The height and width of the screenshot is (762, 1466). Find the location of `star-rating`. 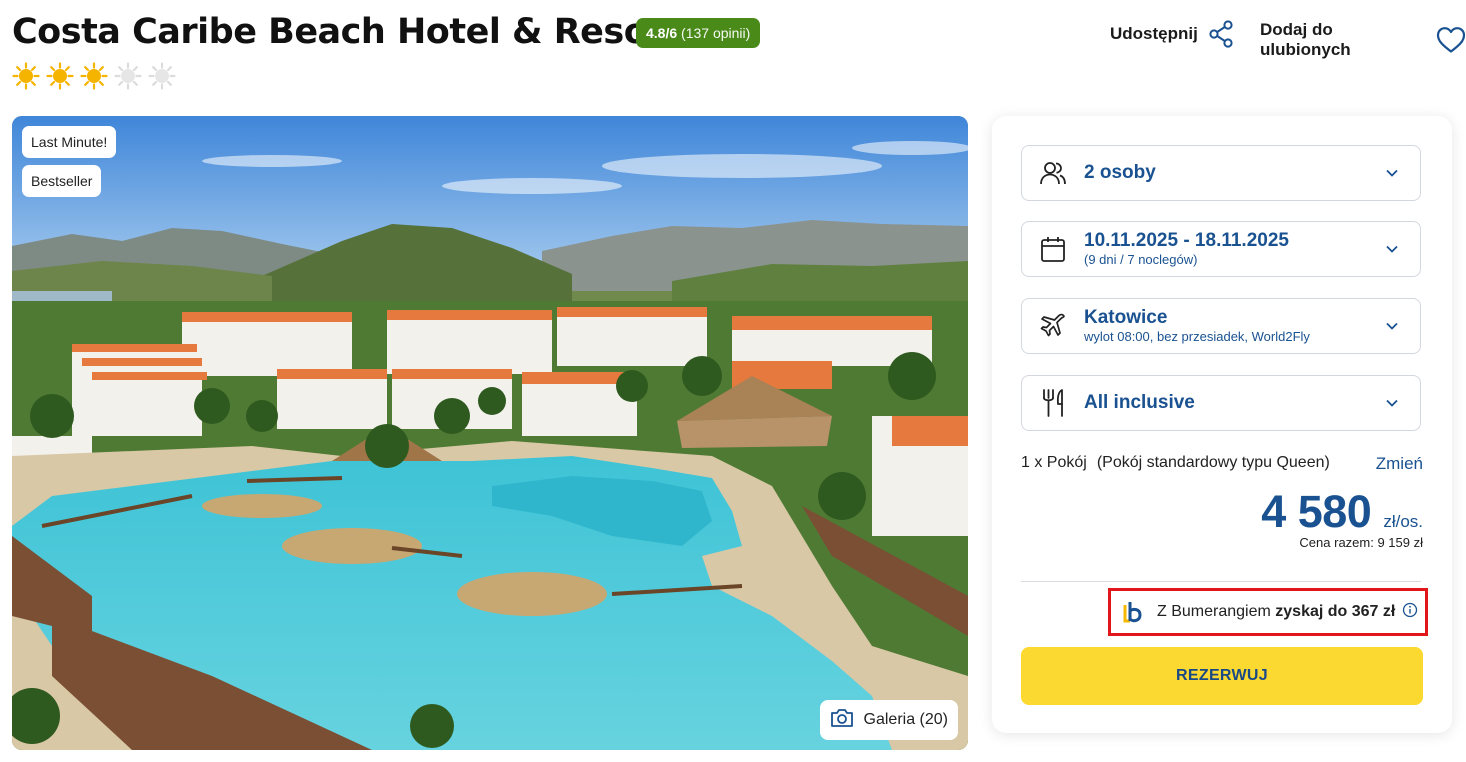

star-rating is located at coordinates (94, 76).